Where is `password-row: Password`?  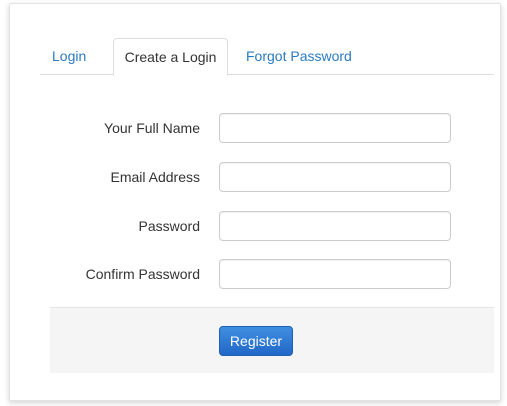 password-row: Password is located at coordinates (250, 226).